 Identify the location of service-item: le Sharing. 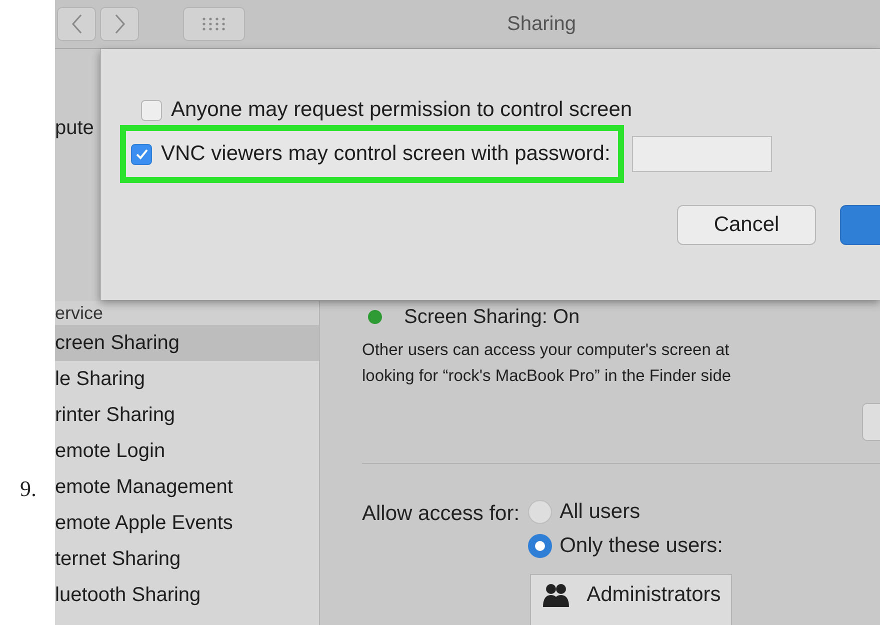
(187, 379).